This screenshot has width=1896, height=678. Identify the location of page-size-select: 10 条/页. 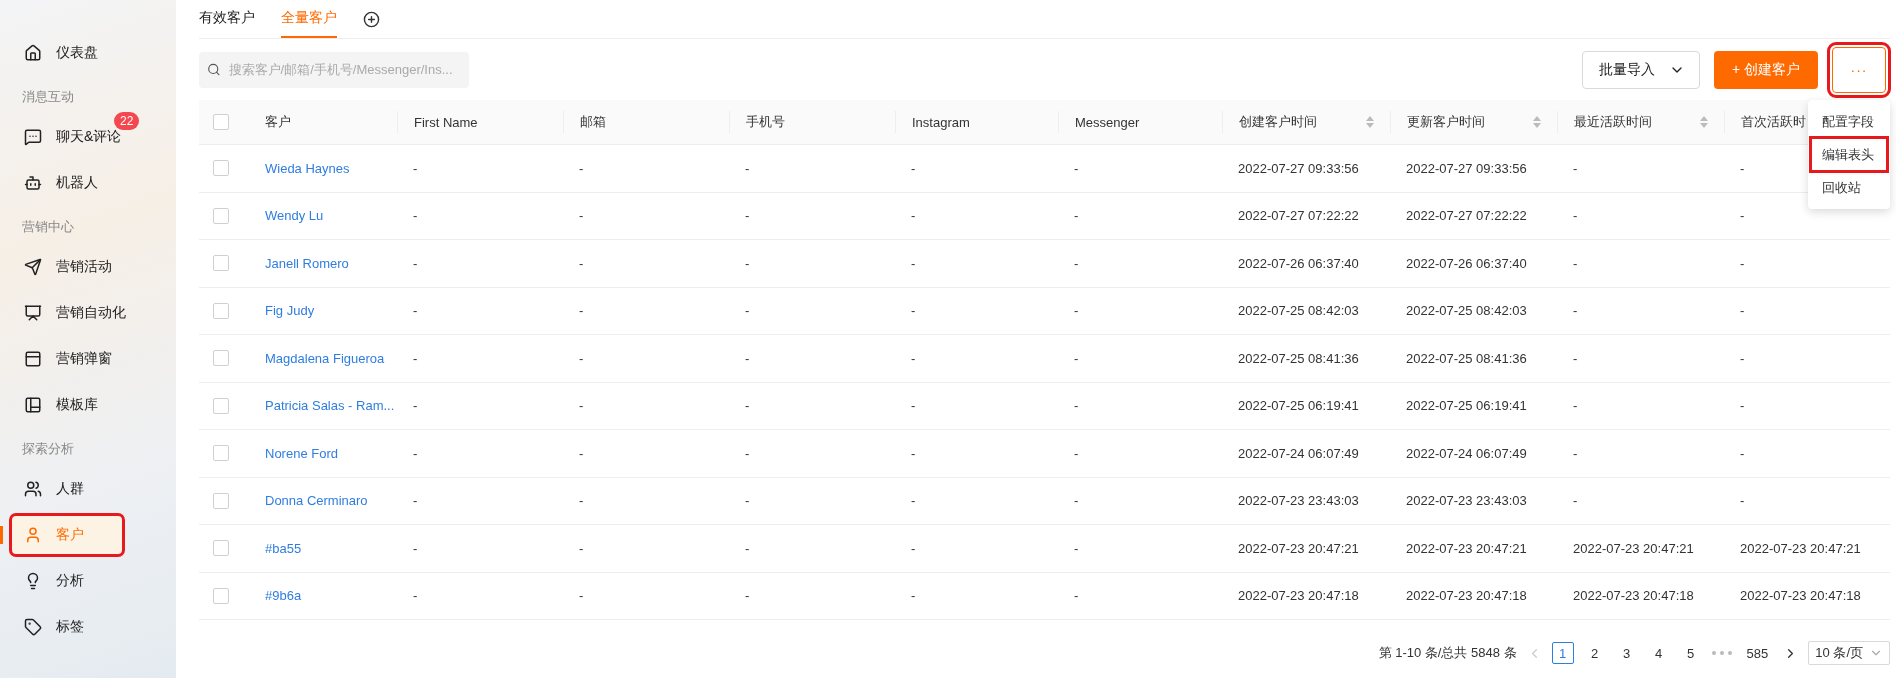
(1849, 653).